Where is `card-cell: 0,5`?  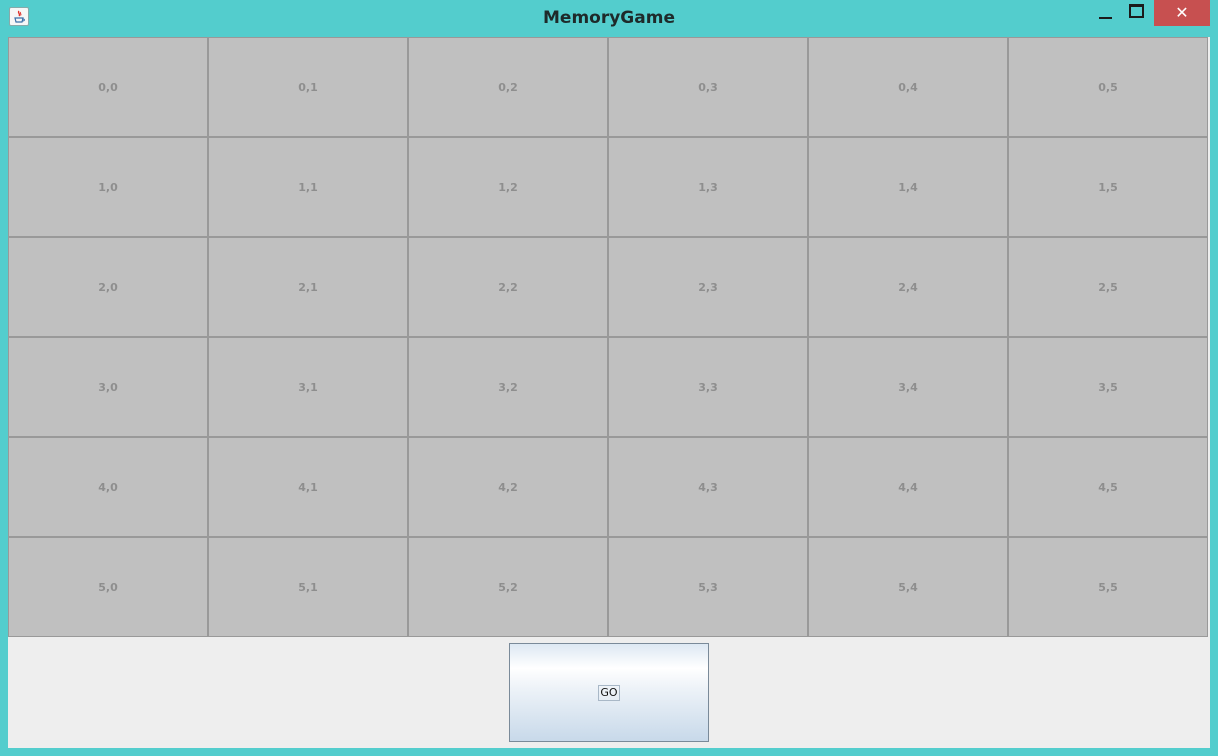 card-cell: 0,5 is located at coordinates (1108, 87).